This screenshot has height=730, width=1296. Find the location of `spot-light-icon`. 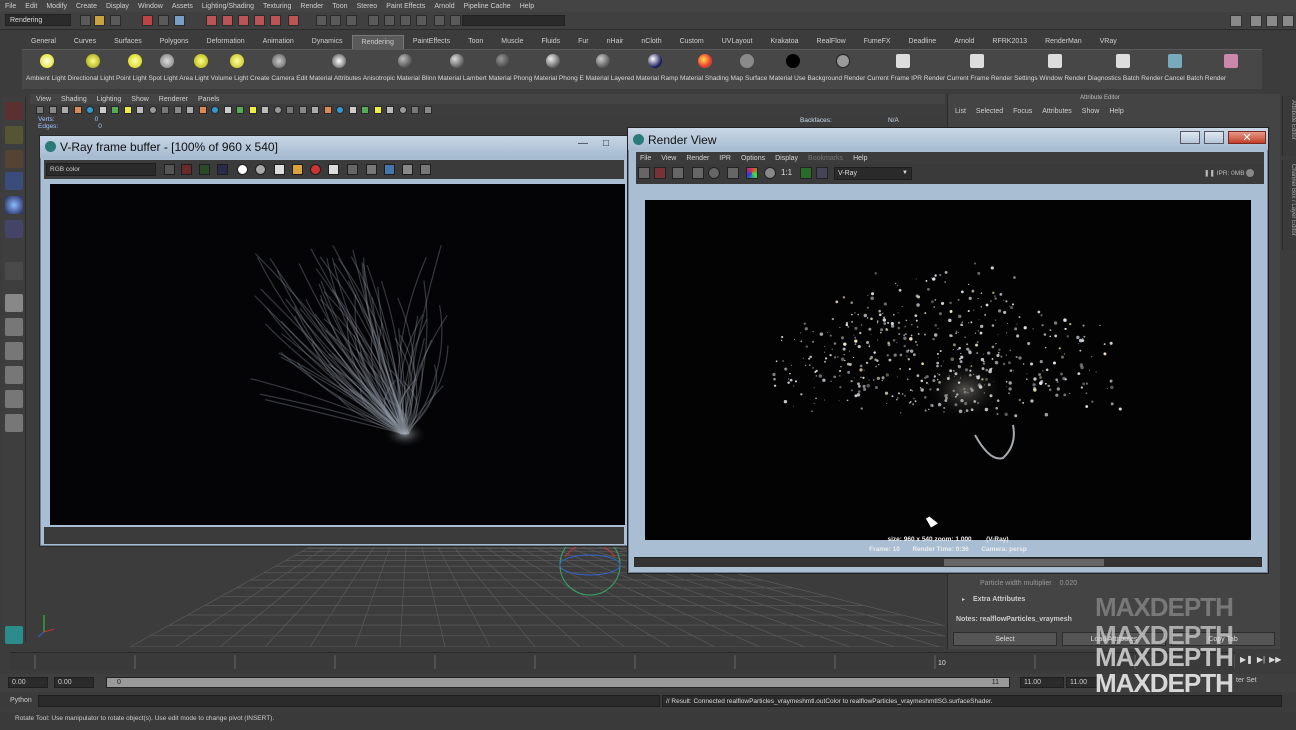

spot-light-icon is located at coordinates (167, 61).